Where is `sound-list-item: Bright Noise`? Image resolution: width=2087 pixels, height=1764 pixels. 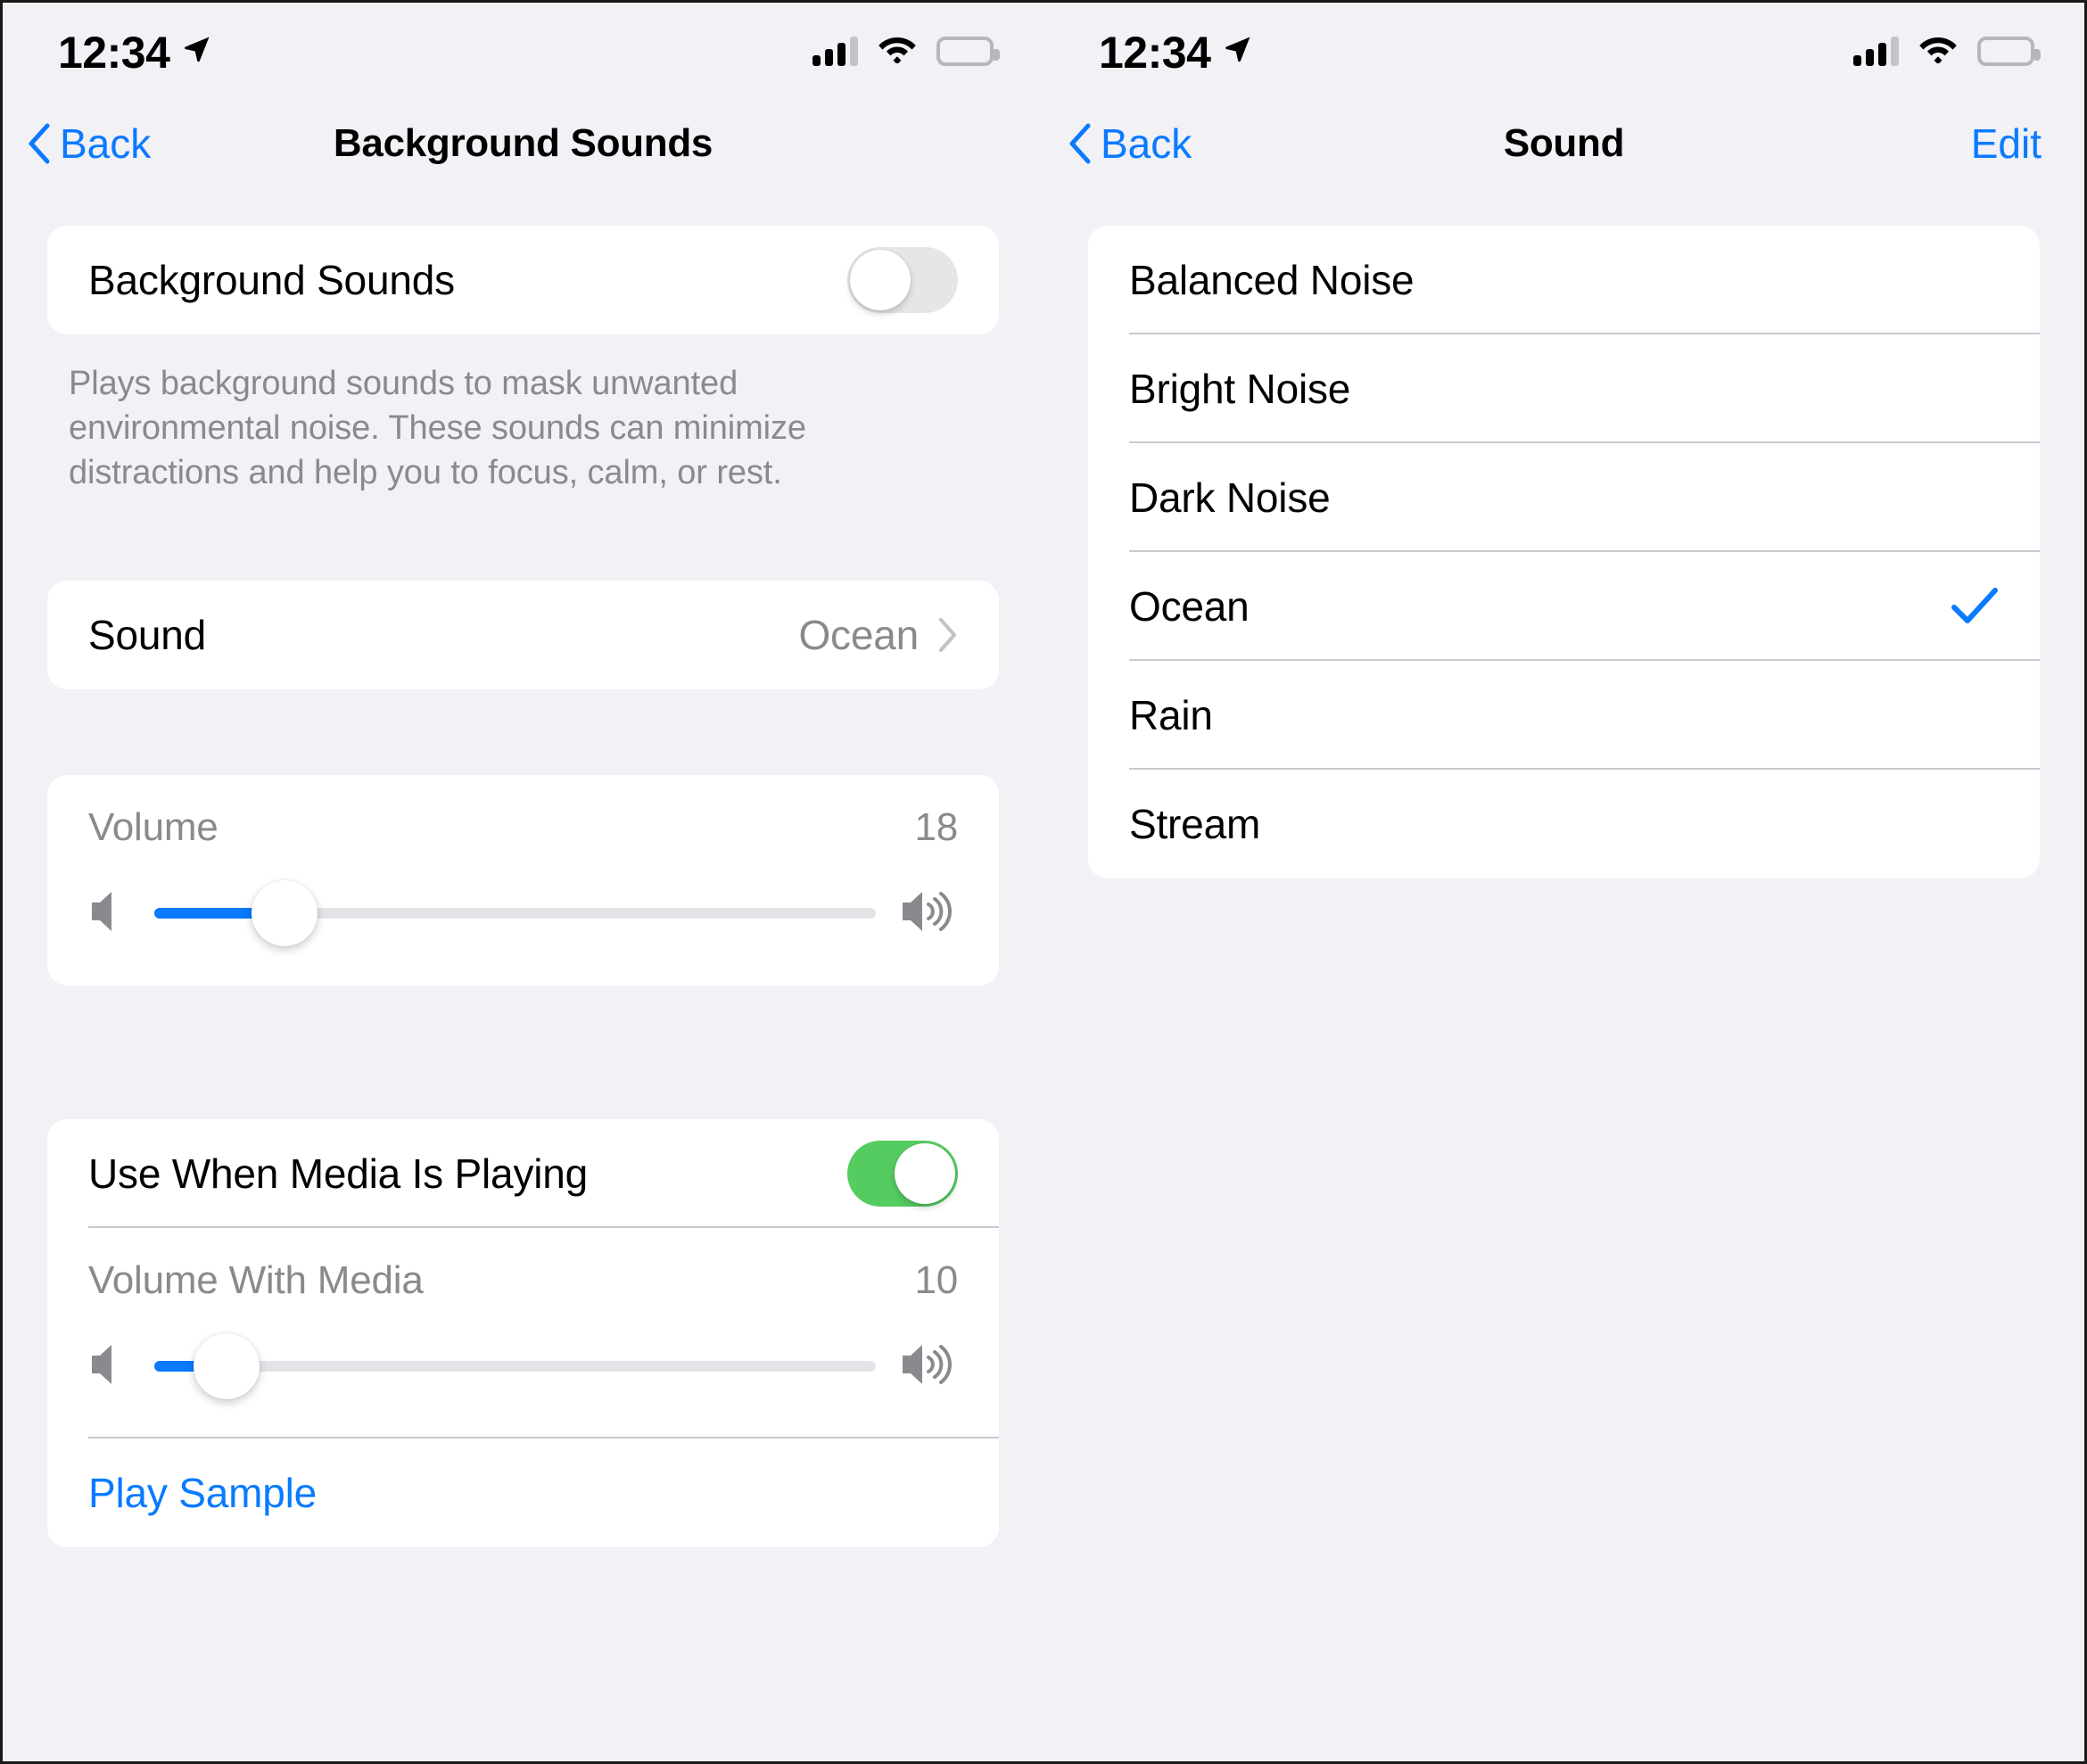
sound-list-item: Bright Noise is located at coordinates (1564, 388).